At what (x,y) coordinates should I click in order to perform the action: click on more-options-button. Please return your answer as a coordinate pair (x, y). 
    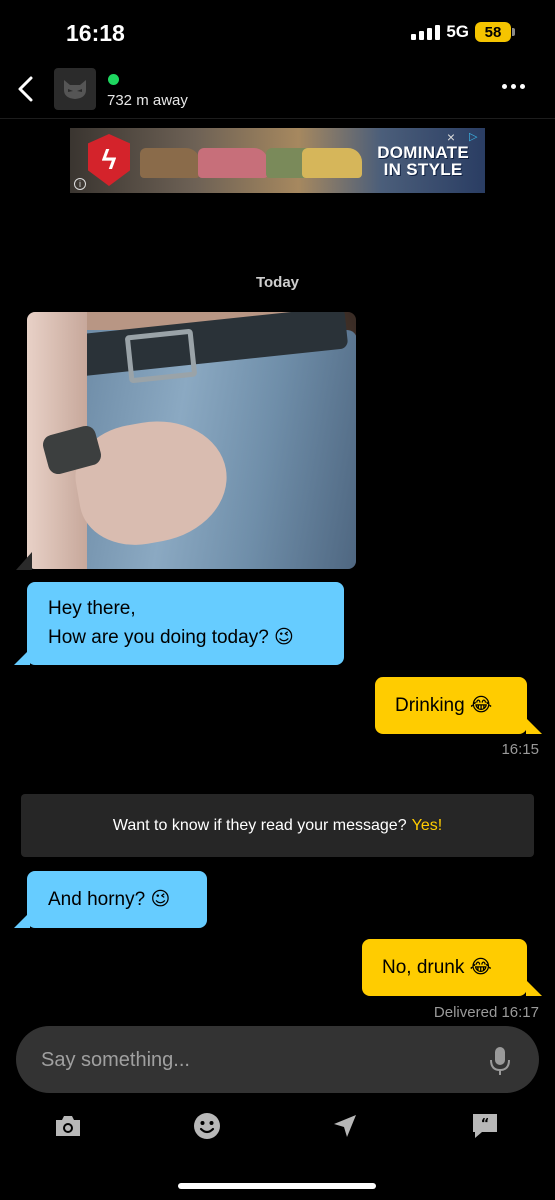
    Looking at the image, I should click on (513, 86).